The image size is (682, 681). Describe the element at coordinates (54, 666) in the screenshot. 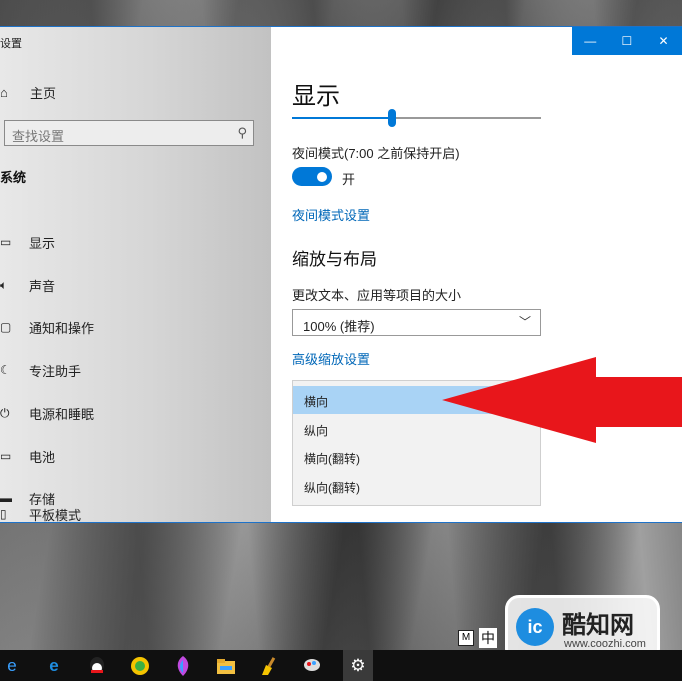

I see `edge-icon: e` at that location.